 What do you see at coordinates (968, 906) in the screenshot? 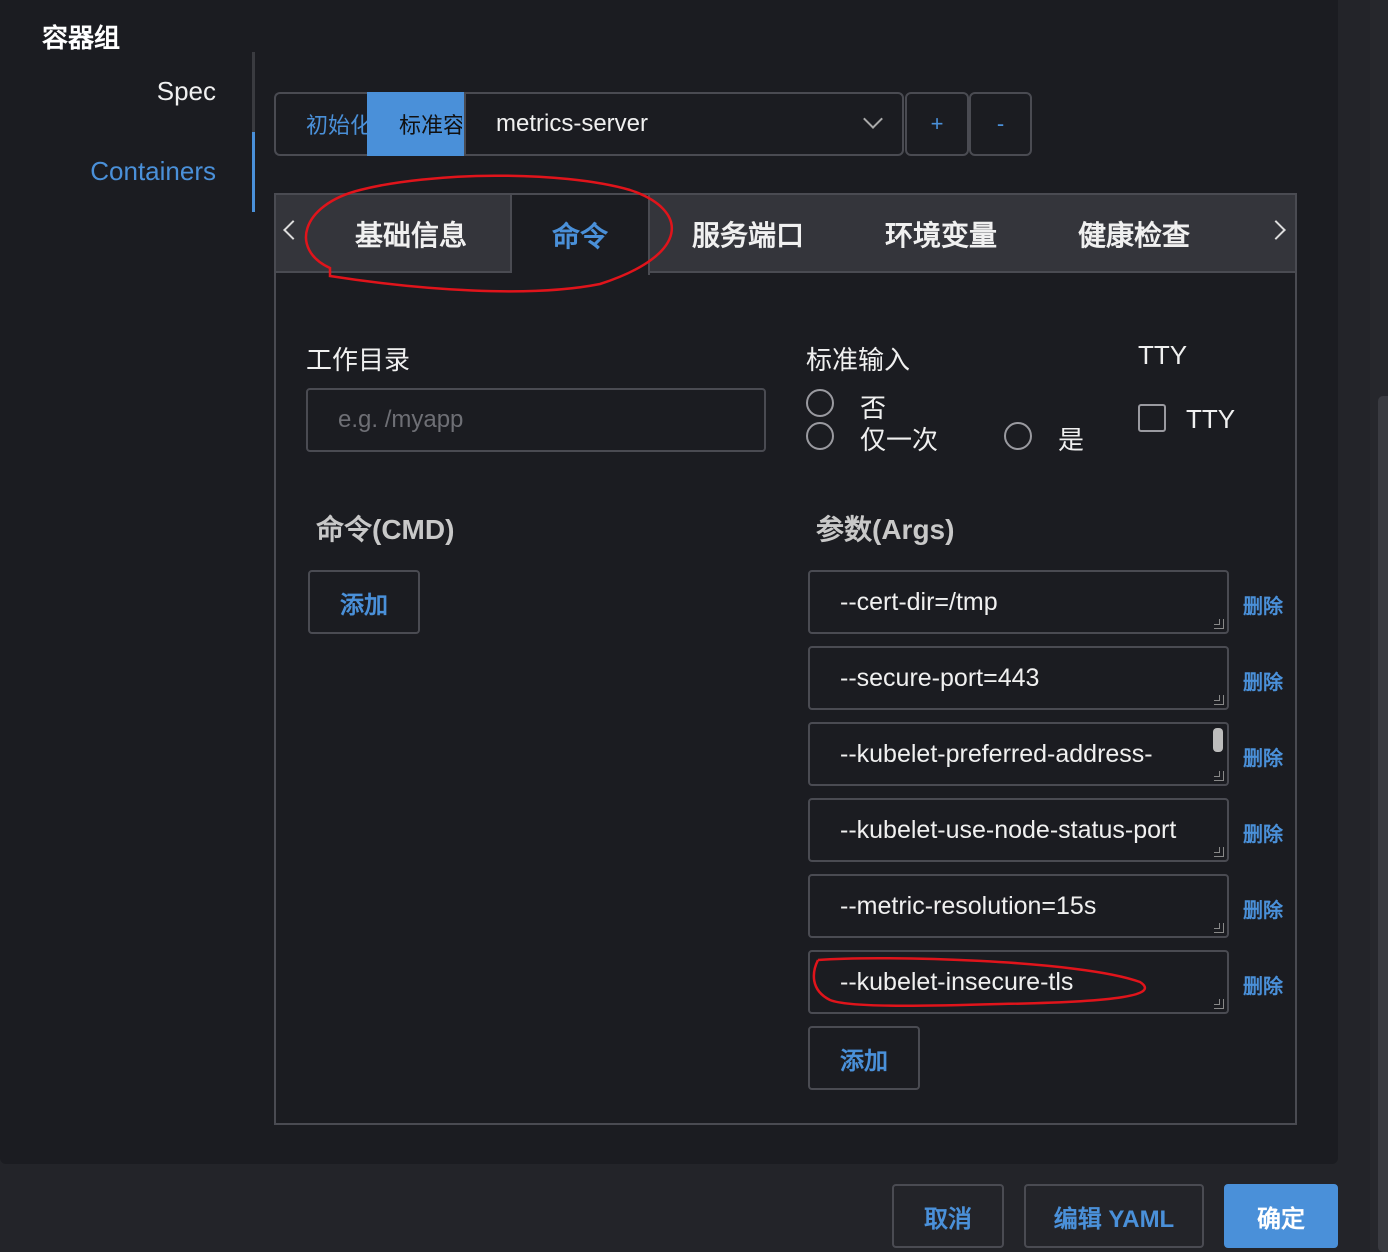
I see `arg-value: --metric-resolution=15s` at bounding box center [968, 906].